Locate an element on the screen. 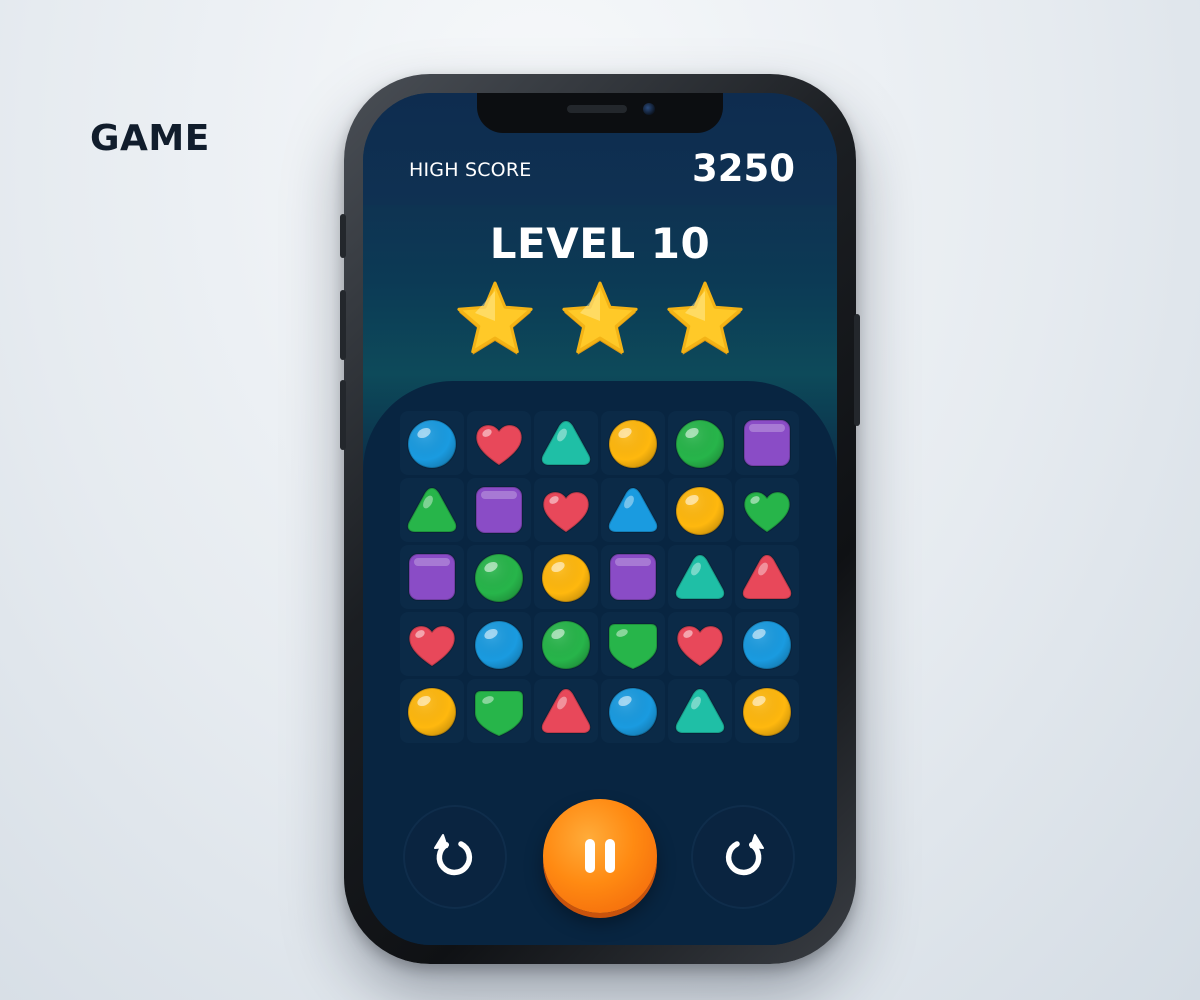 The width and height of the screenshot is (1200, 1000). level-stars is located at coordinates (600, 319).